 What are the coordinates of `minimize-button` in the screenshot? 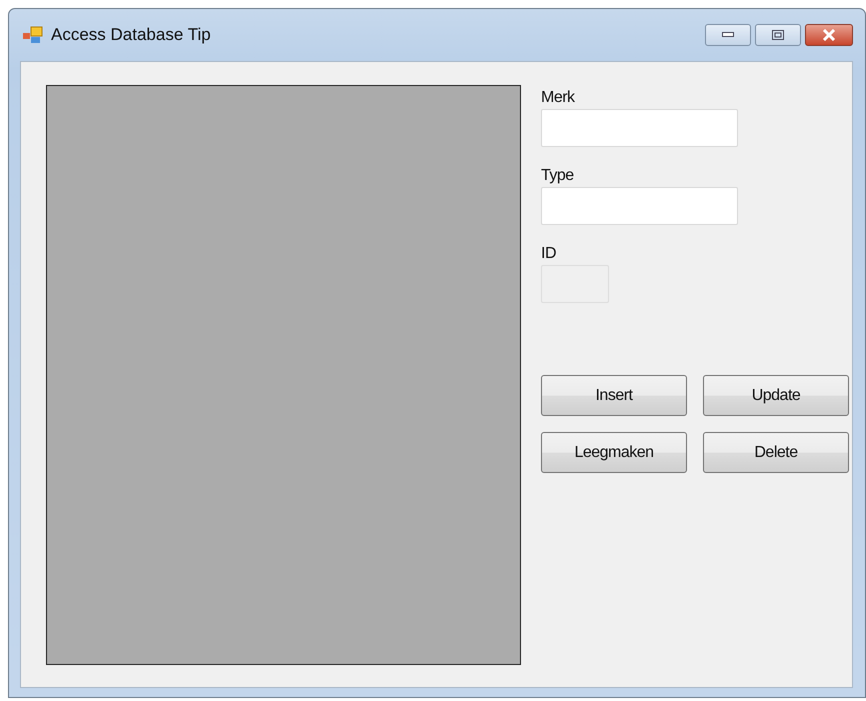 It's located at (728, 35).